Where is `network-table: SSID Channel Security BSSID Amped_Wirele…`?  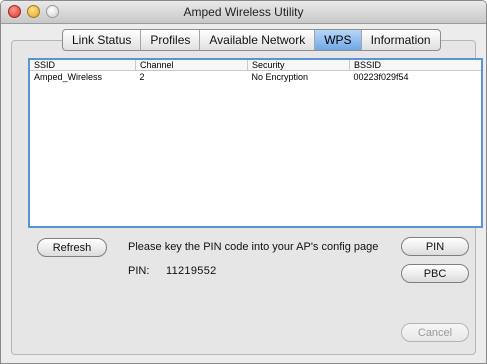
network-table: SSID Channel Security BSSID Amped_Wirele… is located at coordinates (255, 71).